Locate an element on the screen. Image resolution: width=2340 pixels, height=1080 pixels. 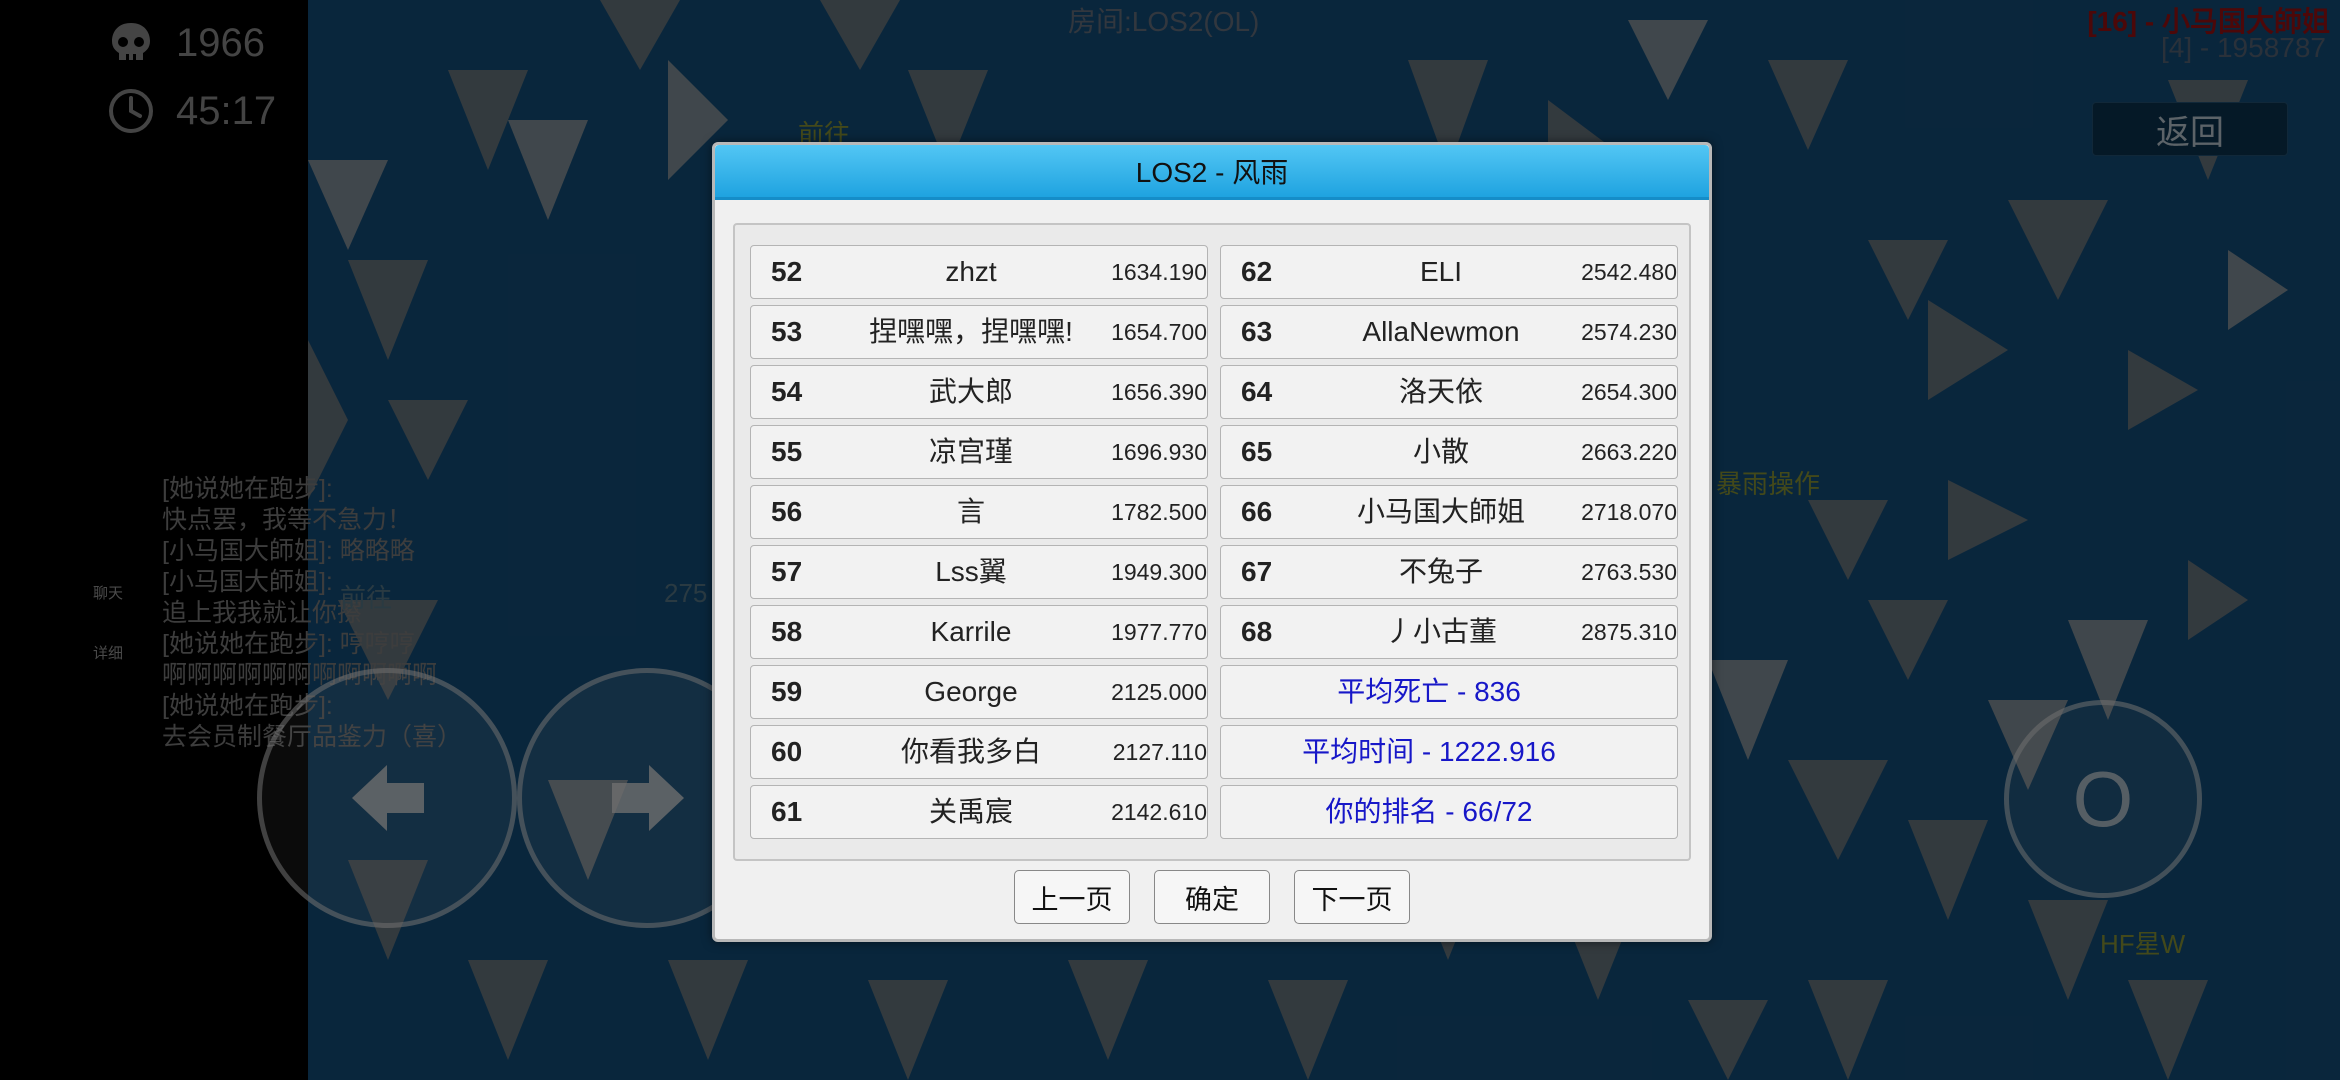
rank-number: 67 is located at coordinates (1257, 571).